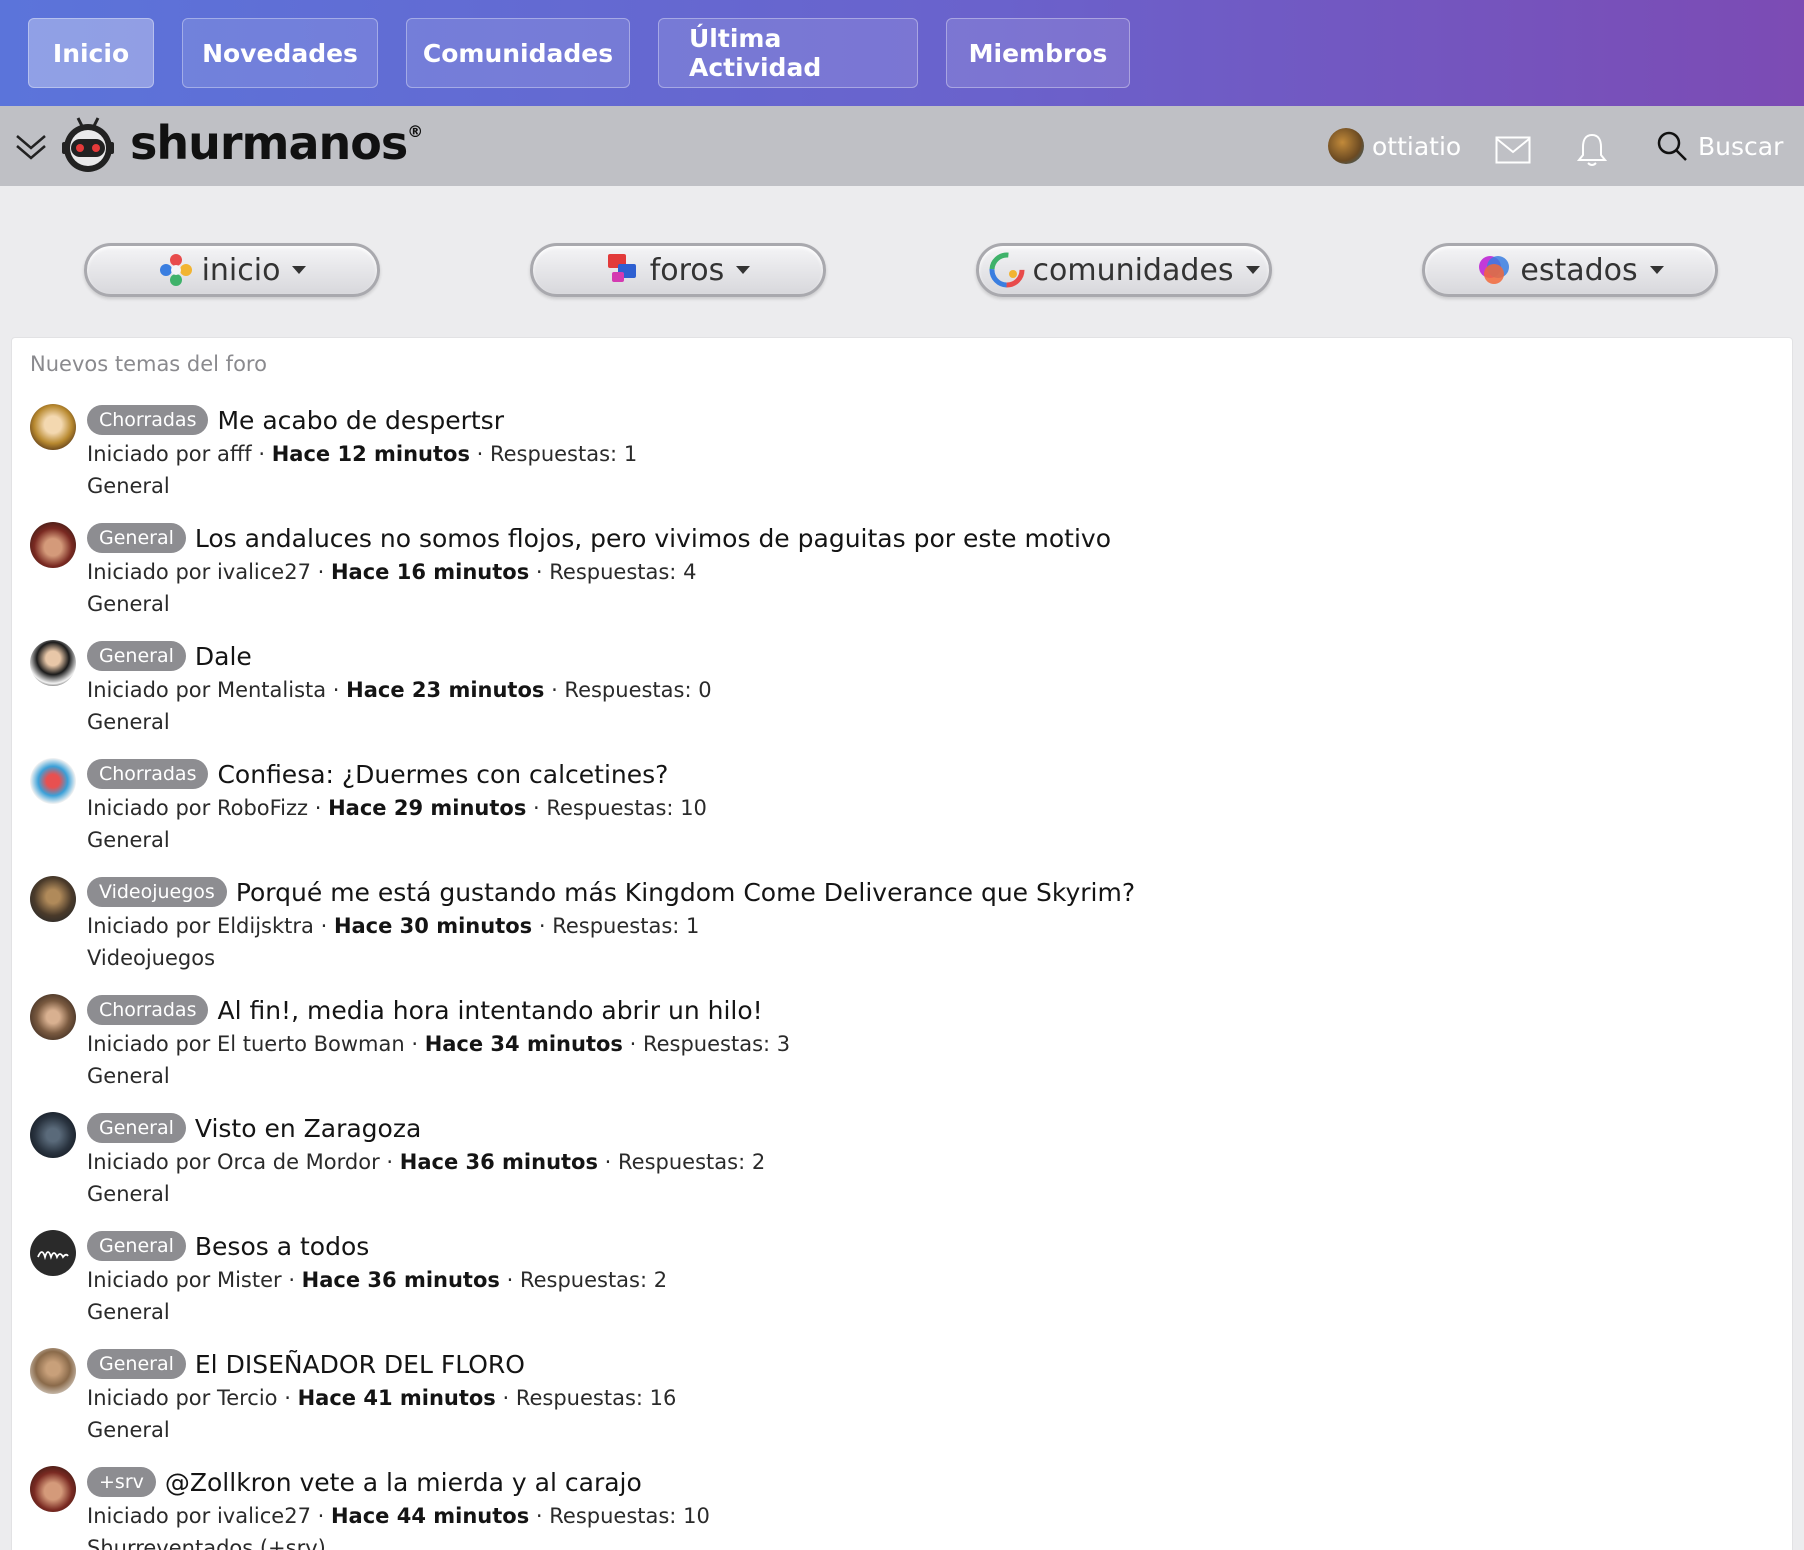 The height and width of the screenshot is (1550, 1804). What do you see at coordinates (262, 808) in the screenshot?
I see `author-link: RoboFizz` at bounding box center [262, 808].